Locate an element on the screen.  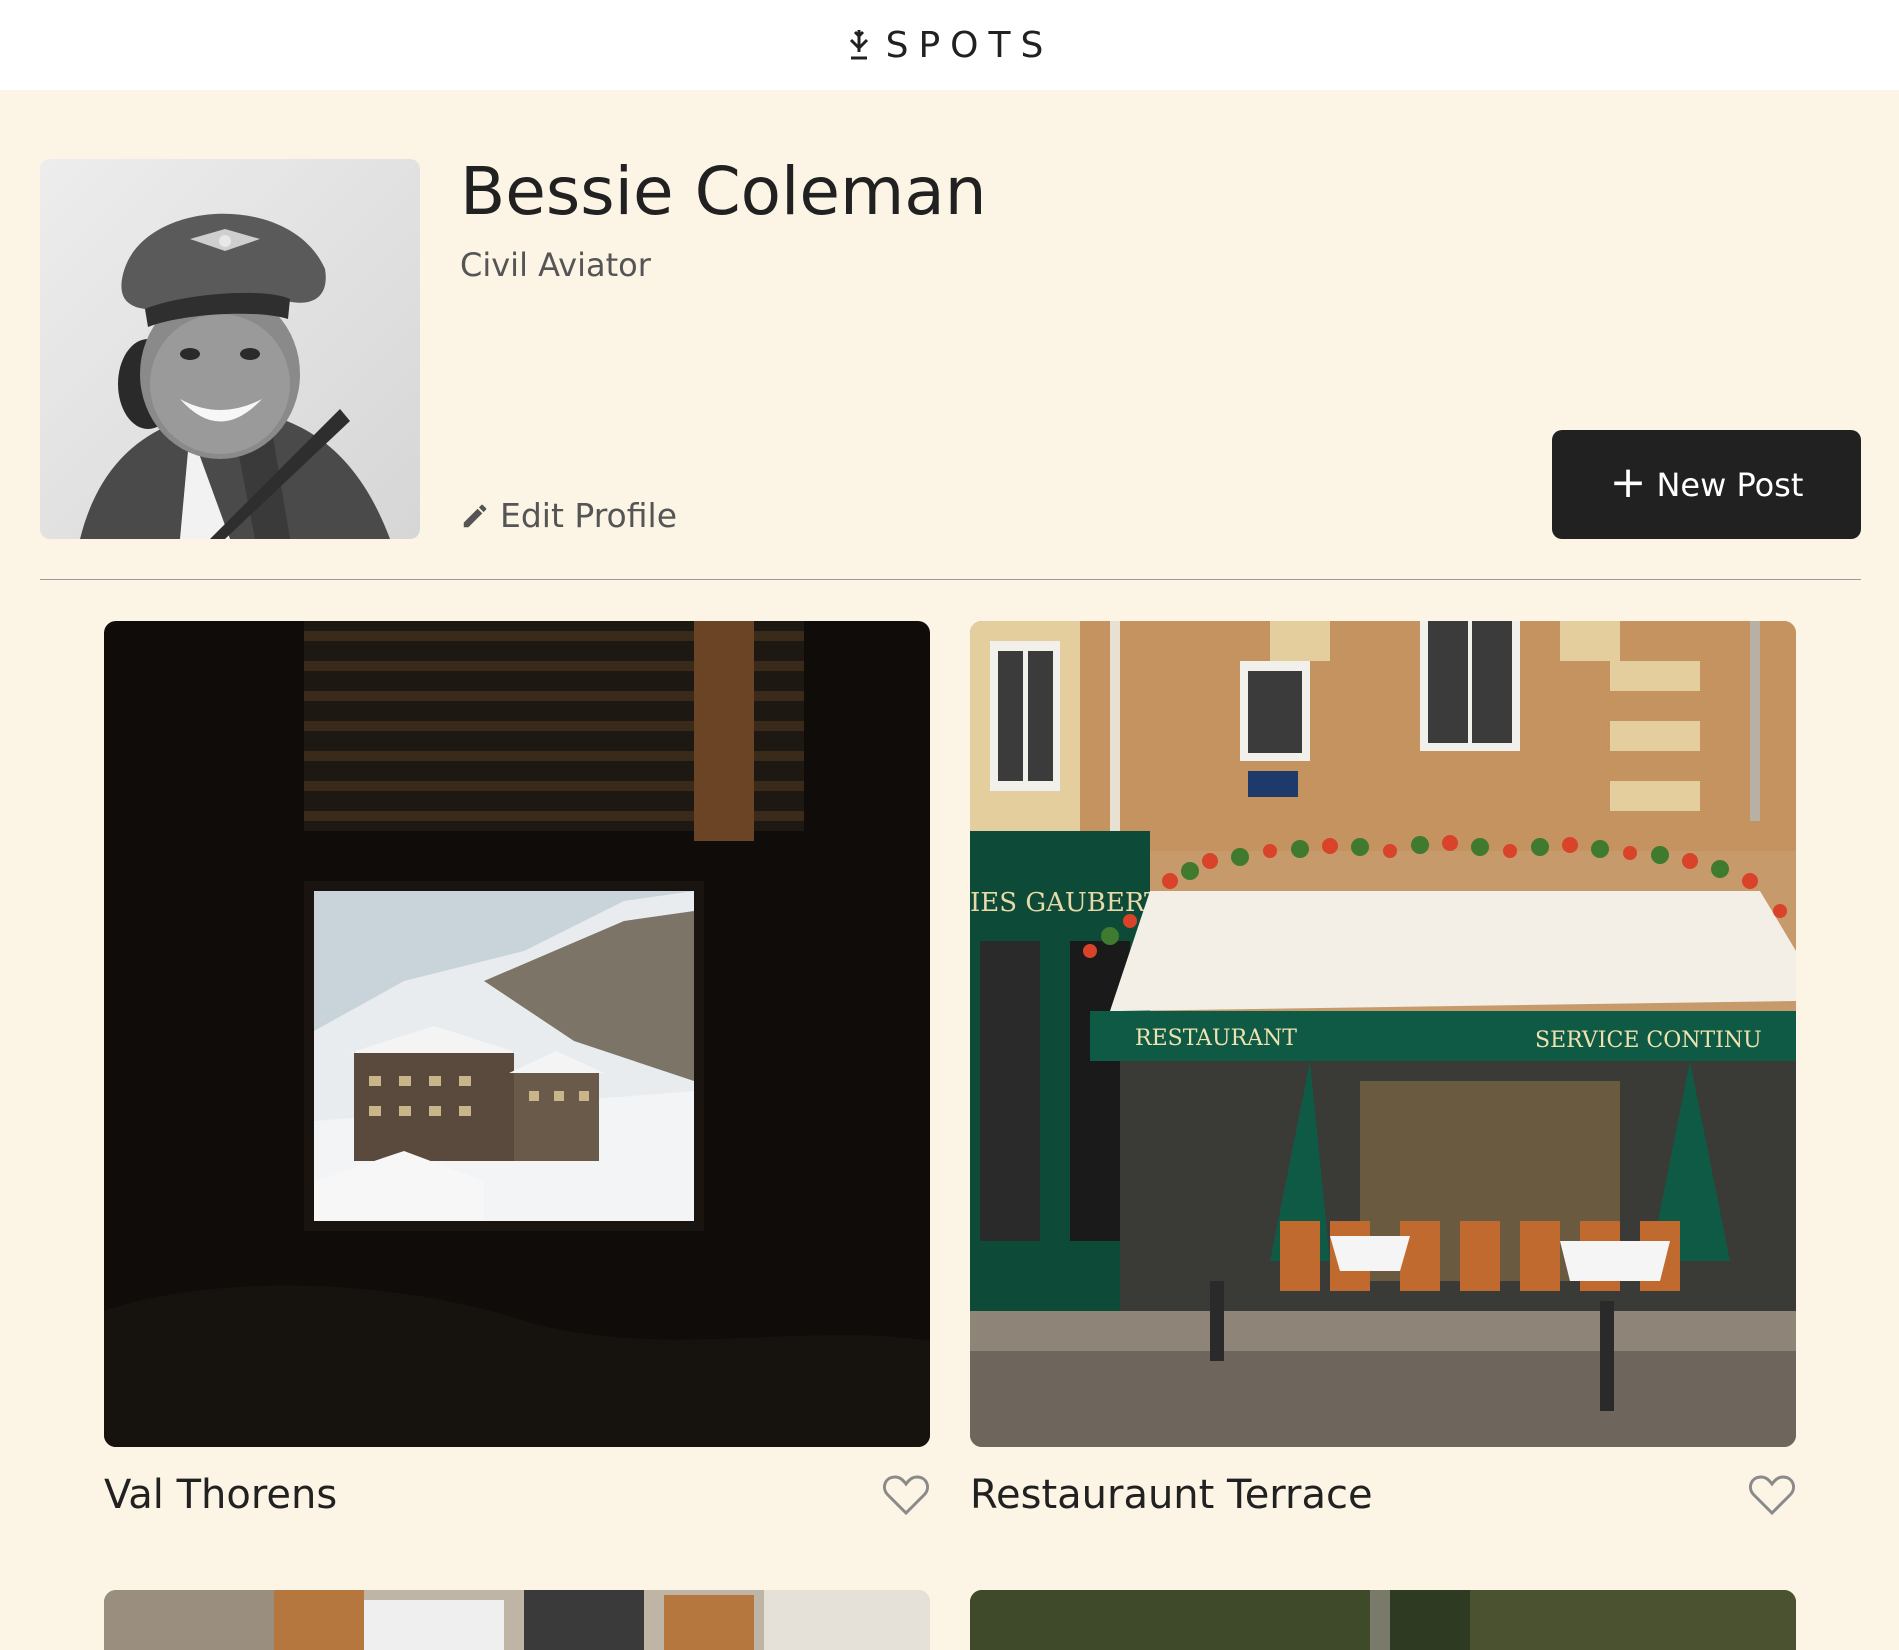
awning-right-text: SERVICE CONTINU is located at coordinates (1648, 1040).